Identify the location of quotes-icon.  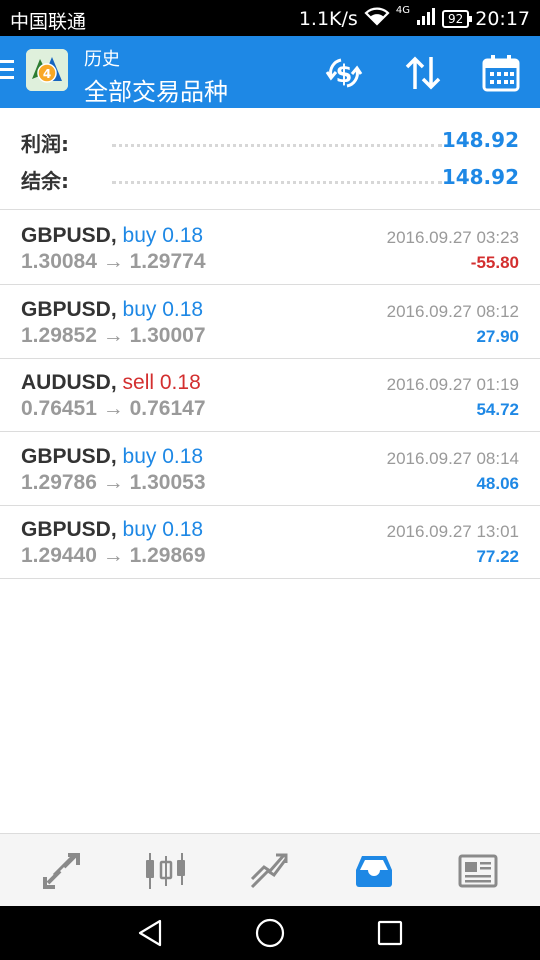
(62, 870).